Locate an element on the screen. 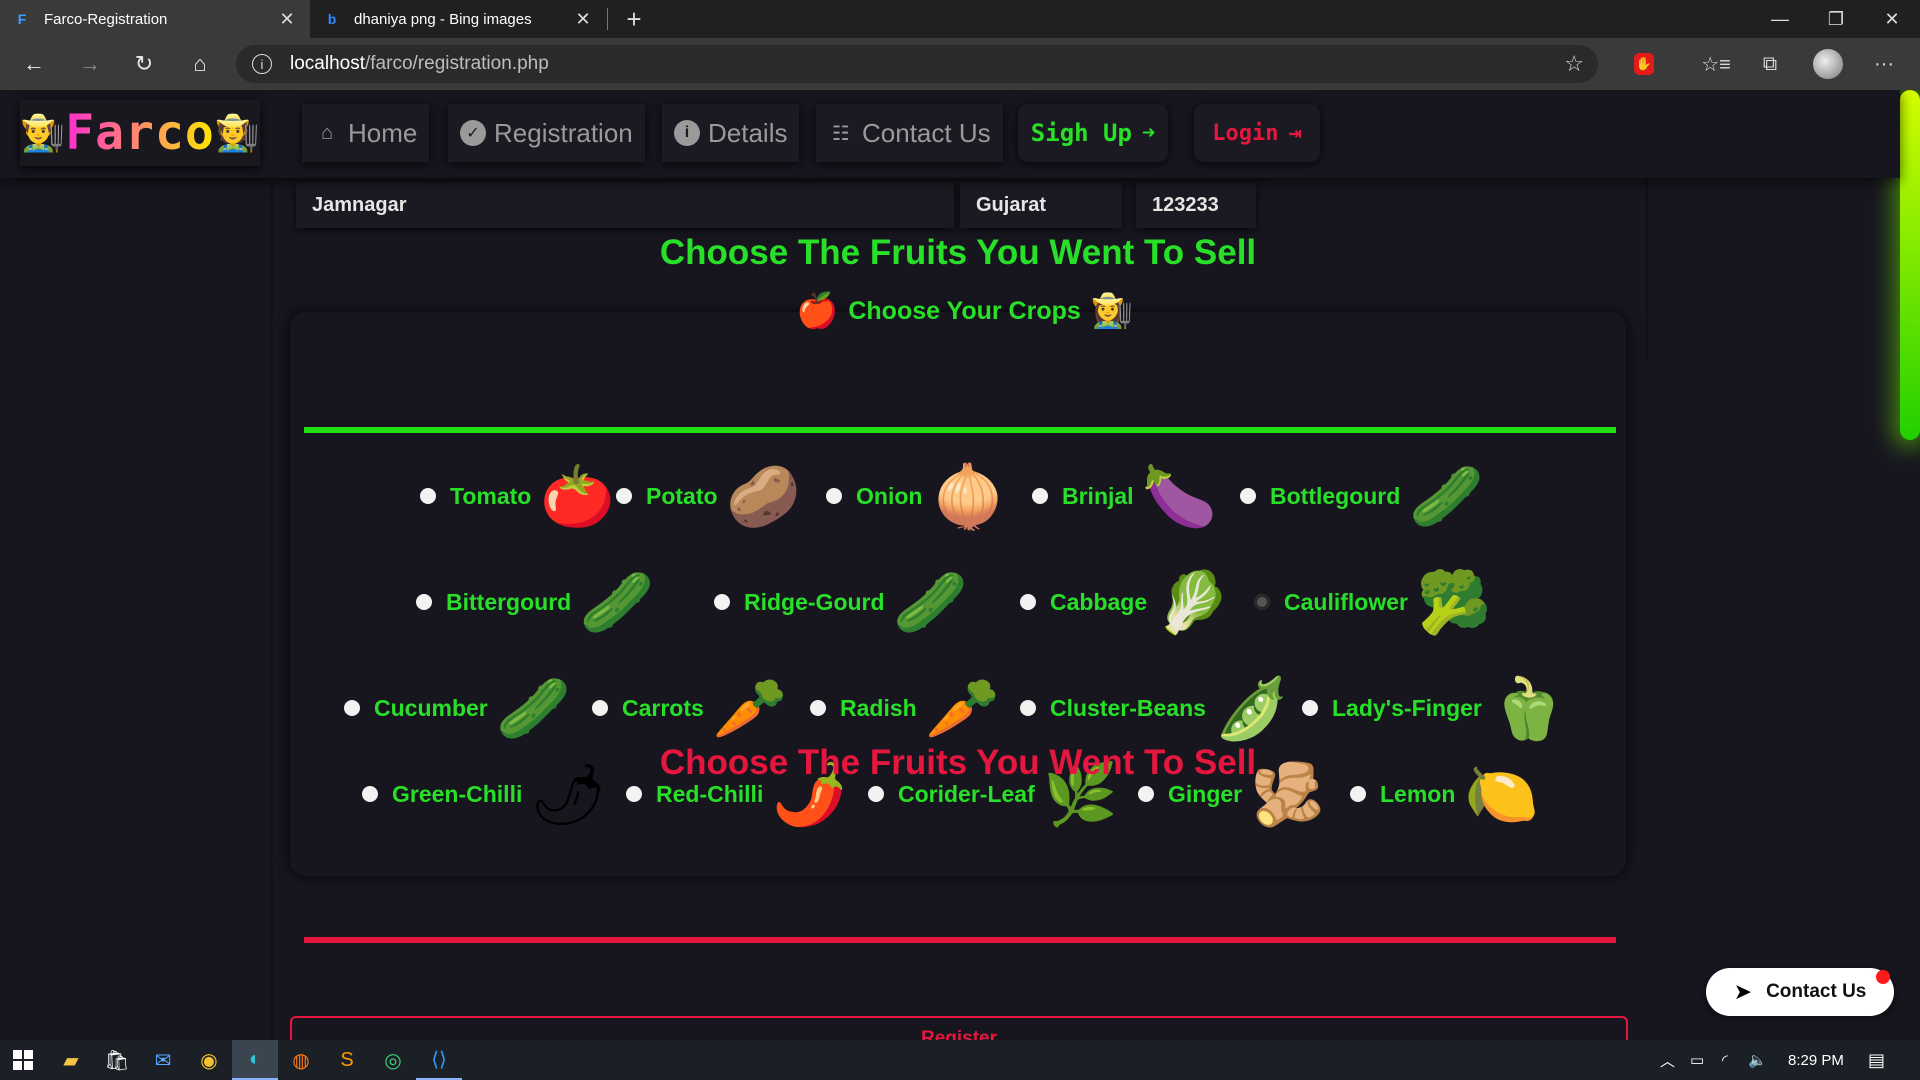 This screenshot has width=1920, height=1080. extension-shield-icon: ✋ is located at coordinates (1644, 64).